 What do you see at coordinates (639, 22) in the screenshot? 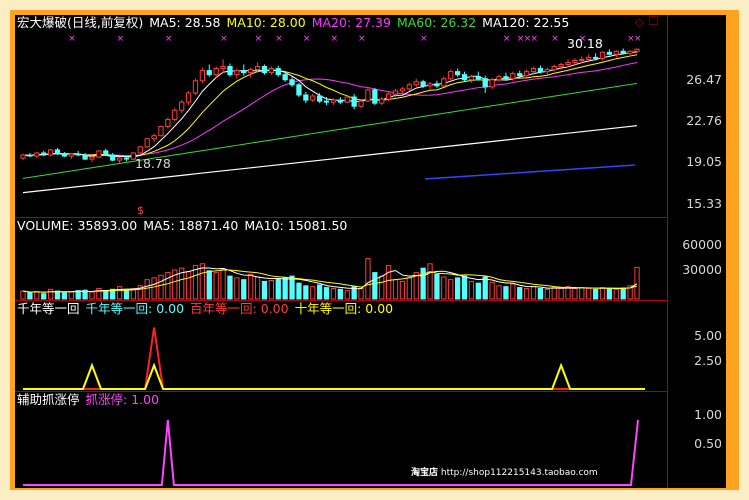
I see `diamond-icon: ◇` at bounding box center [639, 22].